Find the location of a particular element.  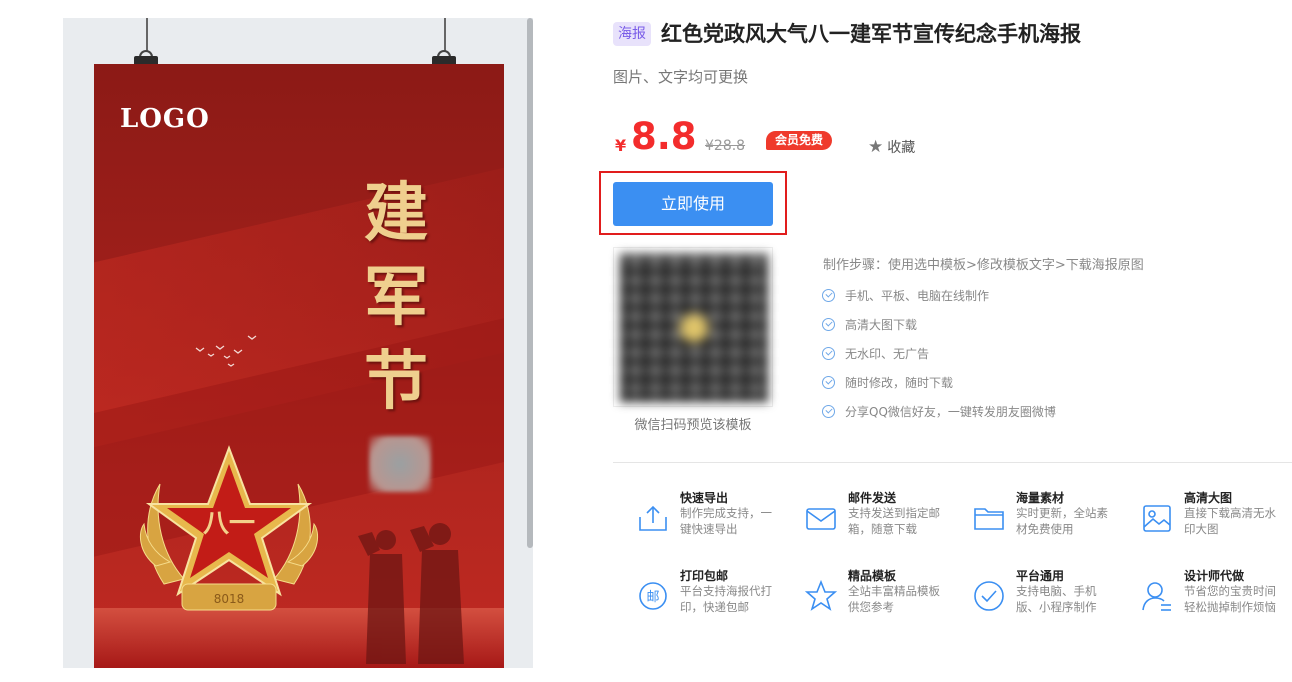

army-emblem-icon: 八一 8018 is located at coordinates (229, 528).